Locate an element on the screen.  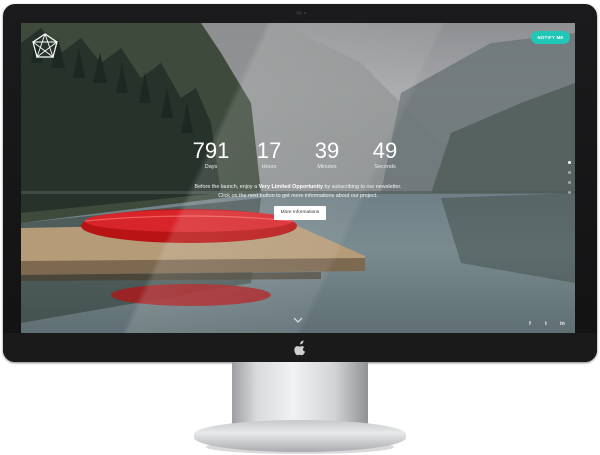
monitor-base is located at coordinates (300, 436).